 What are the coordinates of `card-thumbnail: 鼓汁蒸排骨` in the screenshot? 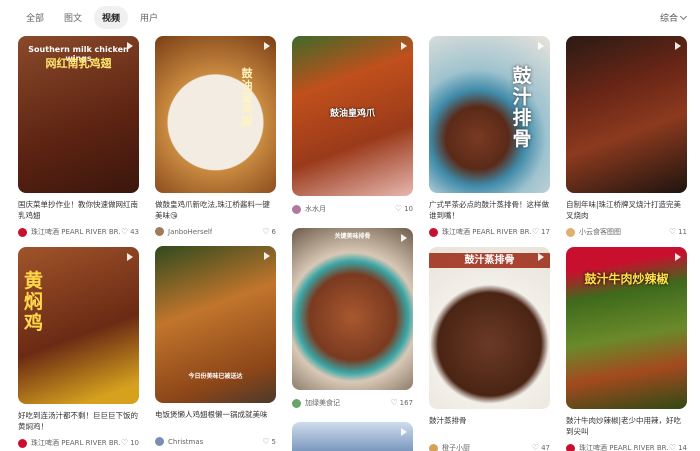 It's located at (489, 328).